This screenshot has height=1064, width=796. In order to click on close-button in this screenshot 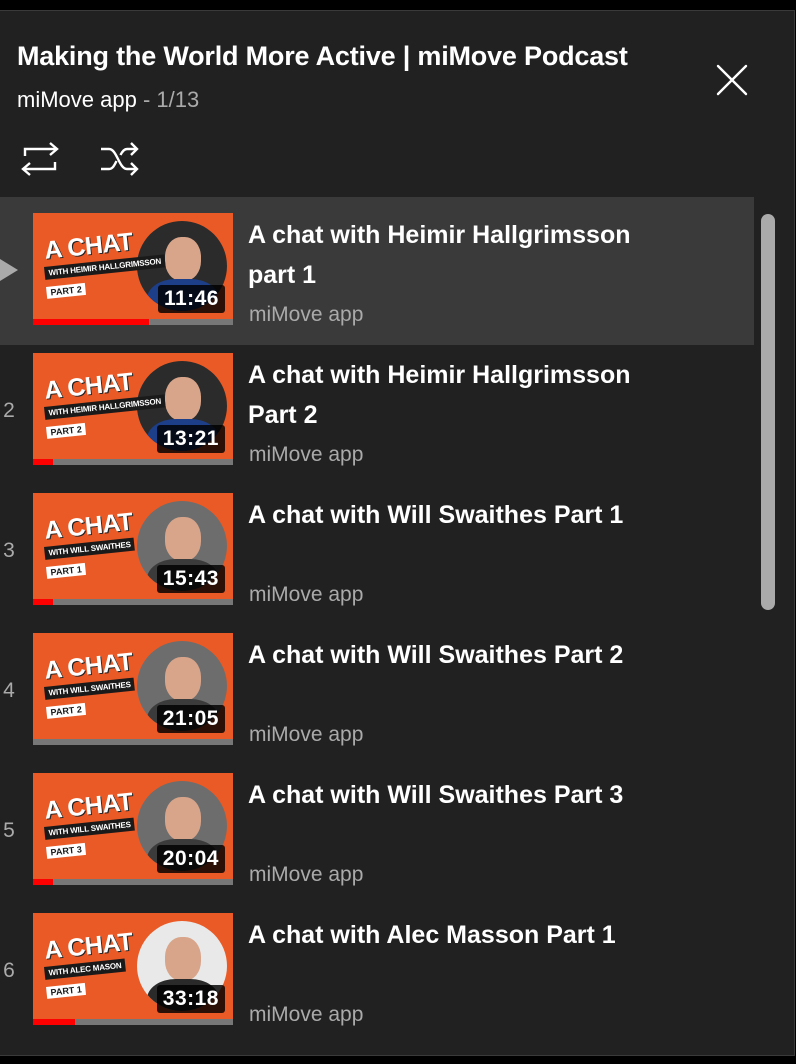, I will do `click(732, 80)`.